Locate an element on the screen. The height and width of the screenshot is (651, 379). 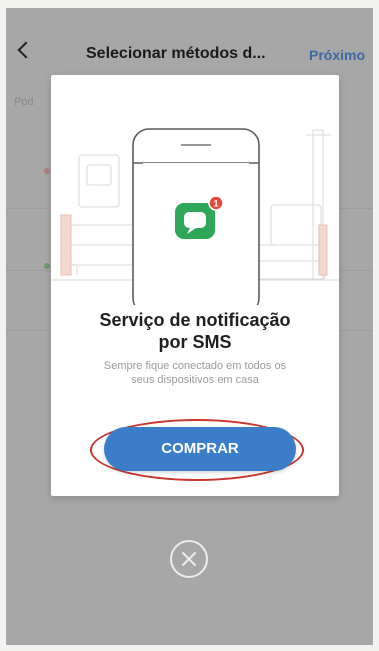
background-hint-text: Pod is located at coordinates (24, 102).